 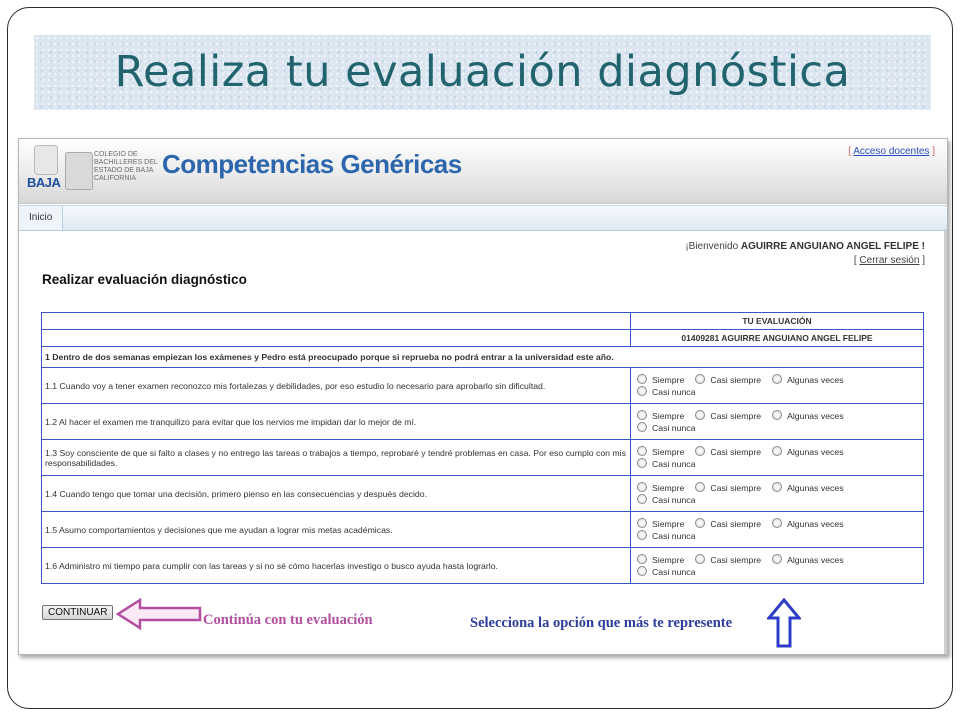 I want to click on logout-link: Cerrar sesión, so click(x=889, y=260).